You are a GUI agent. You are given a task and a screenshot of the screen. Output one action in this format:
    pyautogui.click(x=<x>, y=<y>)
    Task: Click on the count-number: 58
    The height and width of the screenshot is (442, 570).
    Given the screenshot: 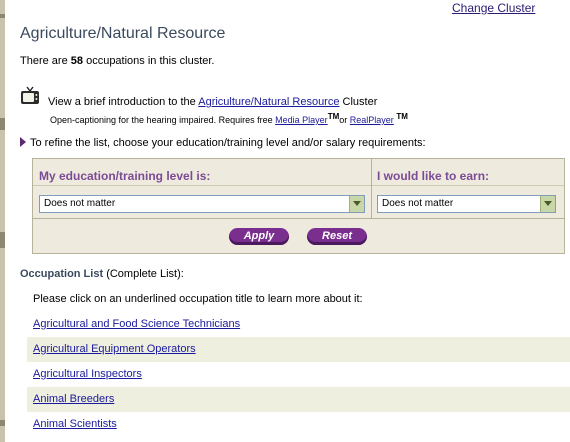 What is the action you would take?
    pyautogui.click(x=77, y=61)
    